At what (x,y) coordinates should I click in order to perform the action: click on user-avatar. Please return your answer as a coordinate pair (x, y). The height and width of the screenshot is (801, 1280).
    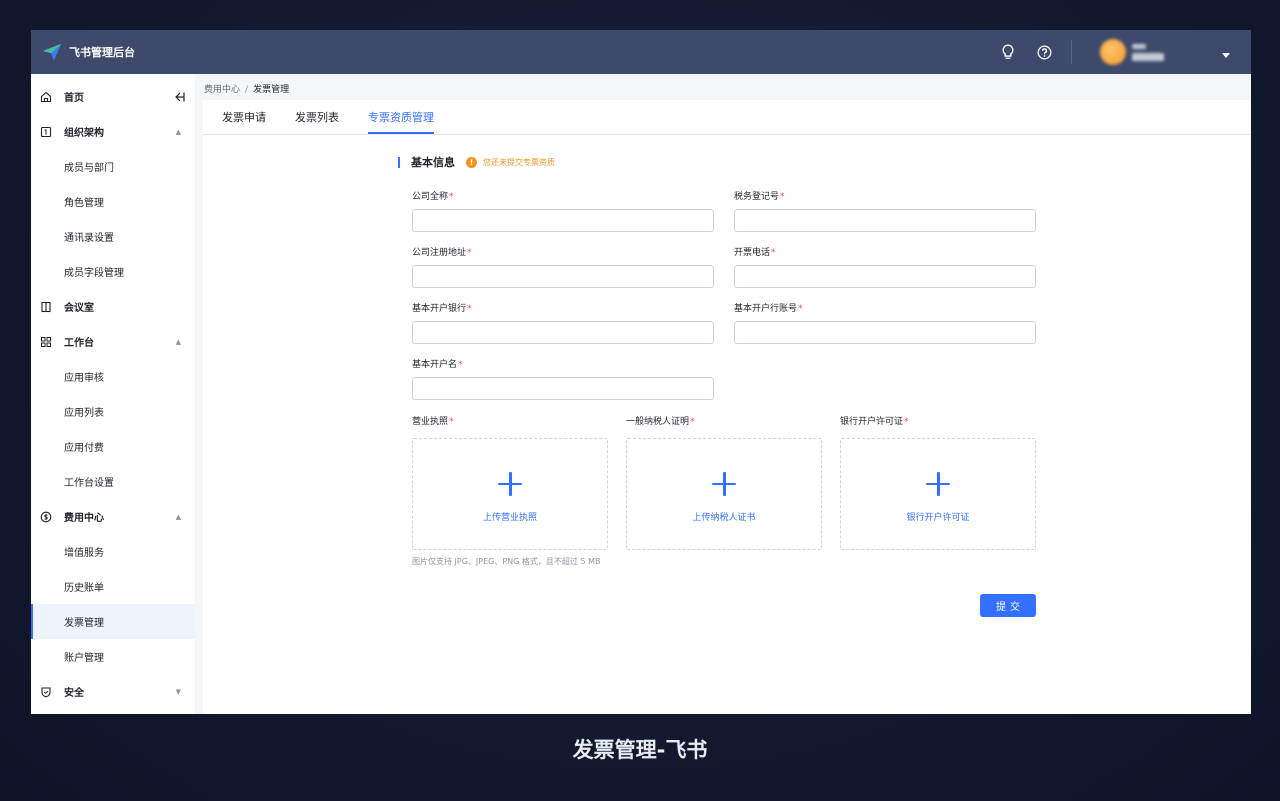
    Looking at the image, I should click on (1113, 52).